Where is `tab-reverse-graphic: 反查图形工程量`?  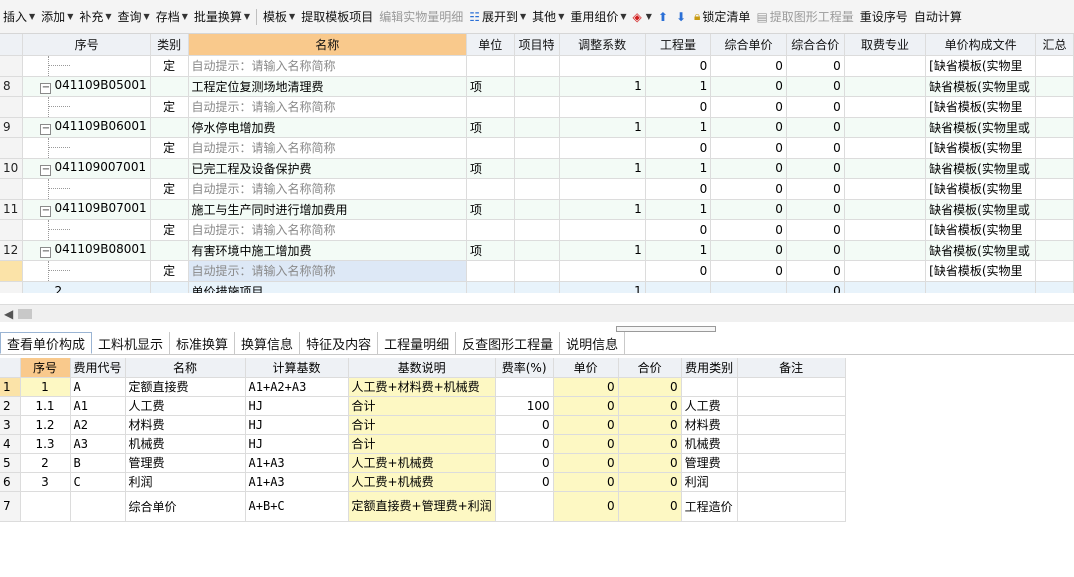 tab-reverse-graphic: 反查图形工程量 is located at coordinates (508, 343).